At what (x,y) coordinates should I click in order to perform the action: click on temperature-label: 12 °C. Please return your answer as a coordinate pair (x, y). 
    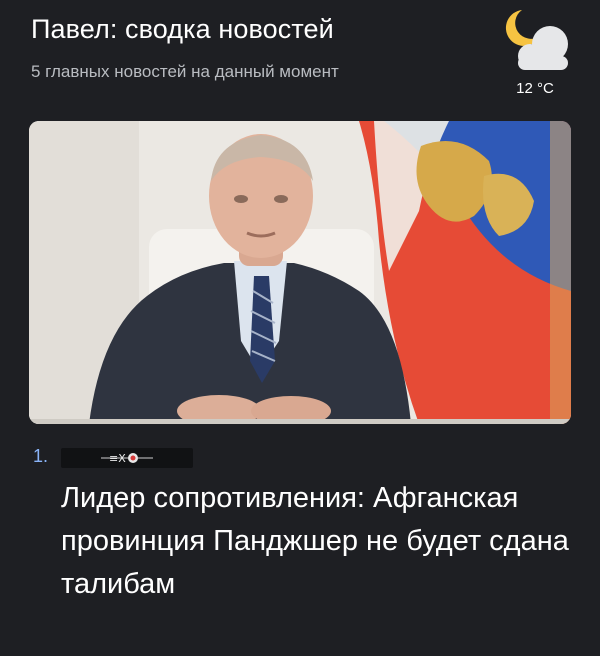
    Looking at the image, I should click on (535, 88).